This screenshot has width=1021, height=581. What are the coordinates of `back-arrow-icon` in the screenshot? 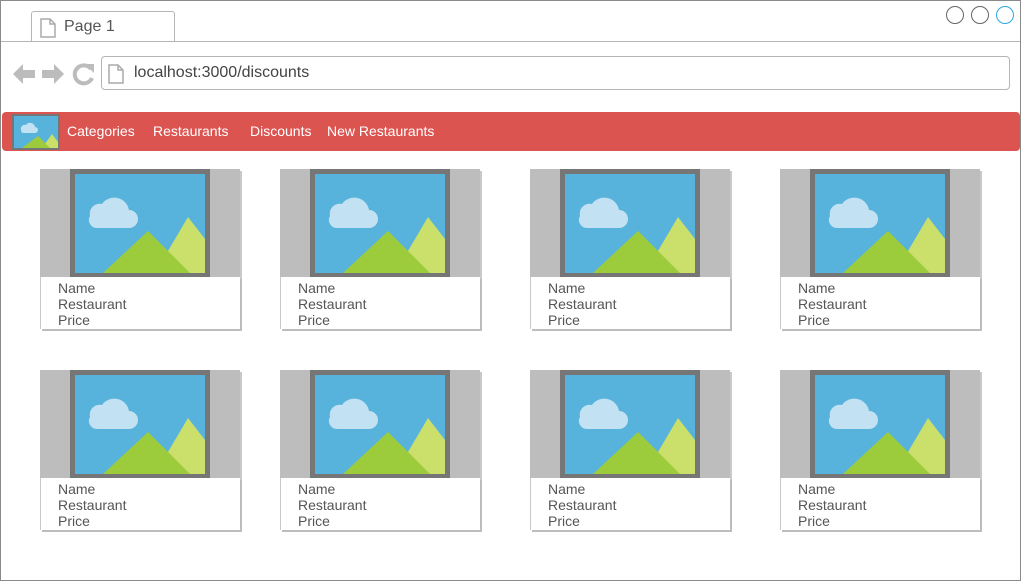 It's located at (24, 74).